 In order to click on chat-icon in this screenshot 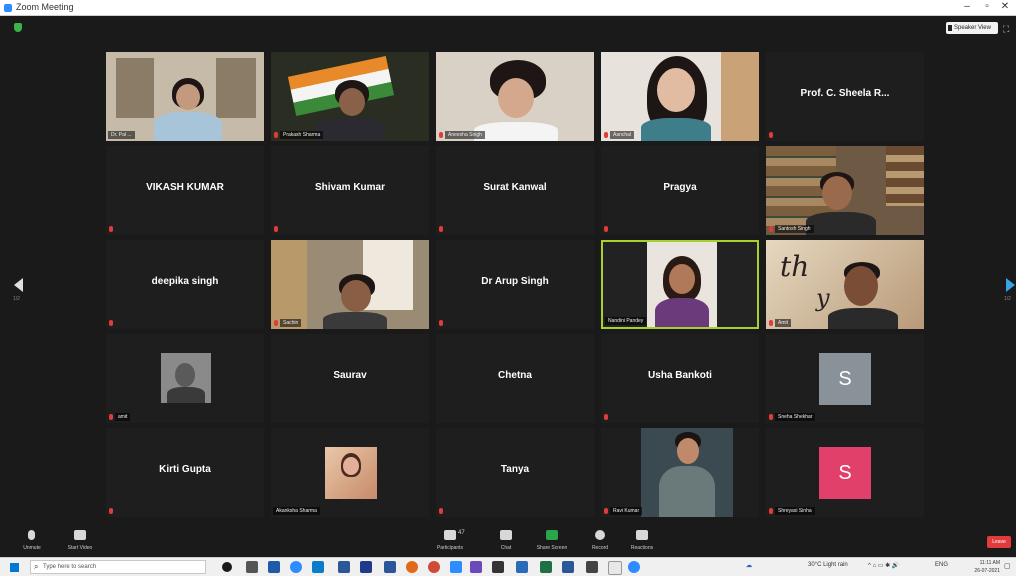, I will do `click(506, 535)`.